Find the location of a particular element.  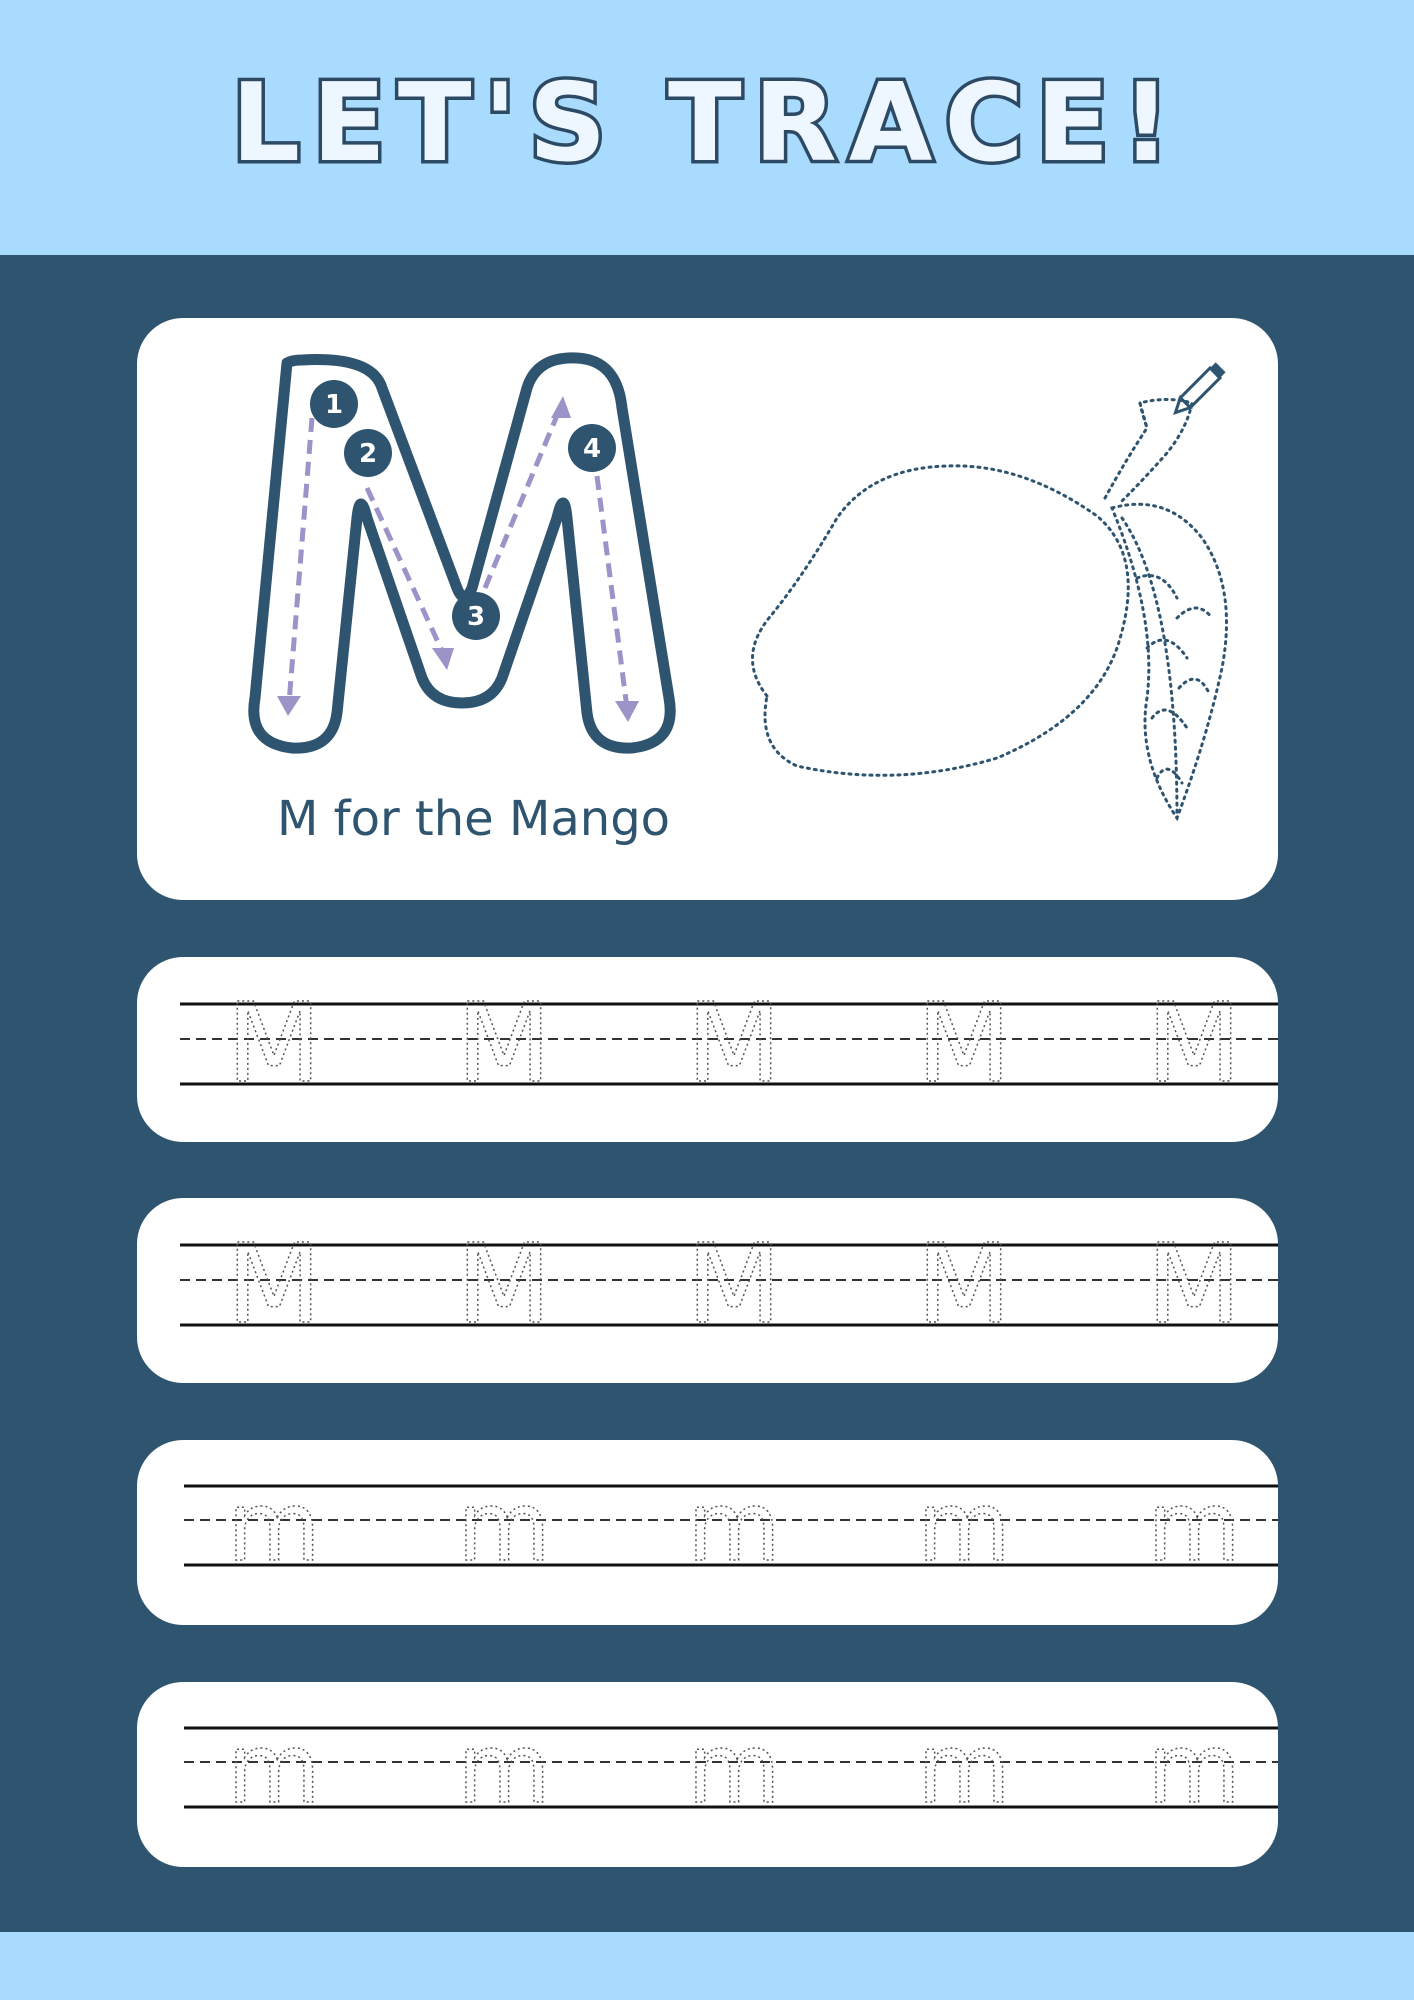

practice-row-lowercase-1: mmmmm is located at coordinates (707, 1532).